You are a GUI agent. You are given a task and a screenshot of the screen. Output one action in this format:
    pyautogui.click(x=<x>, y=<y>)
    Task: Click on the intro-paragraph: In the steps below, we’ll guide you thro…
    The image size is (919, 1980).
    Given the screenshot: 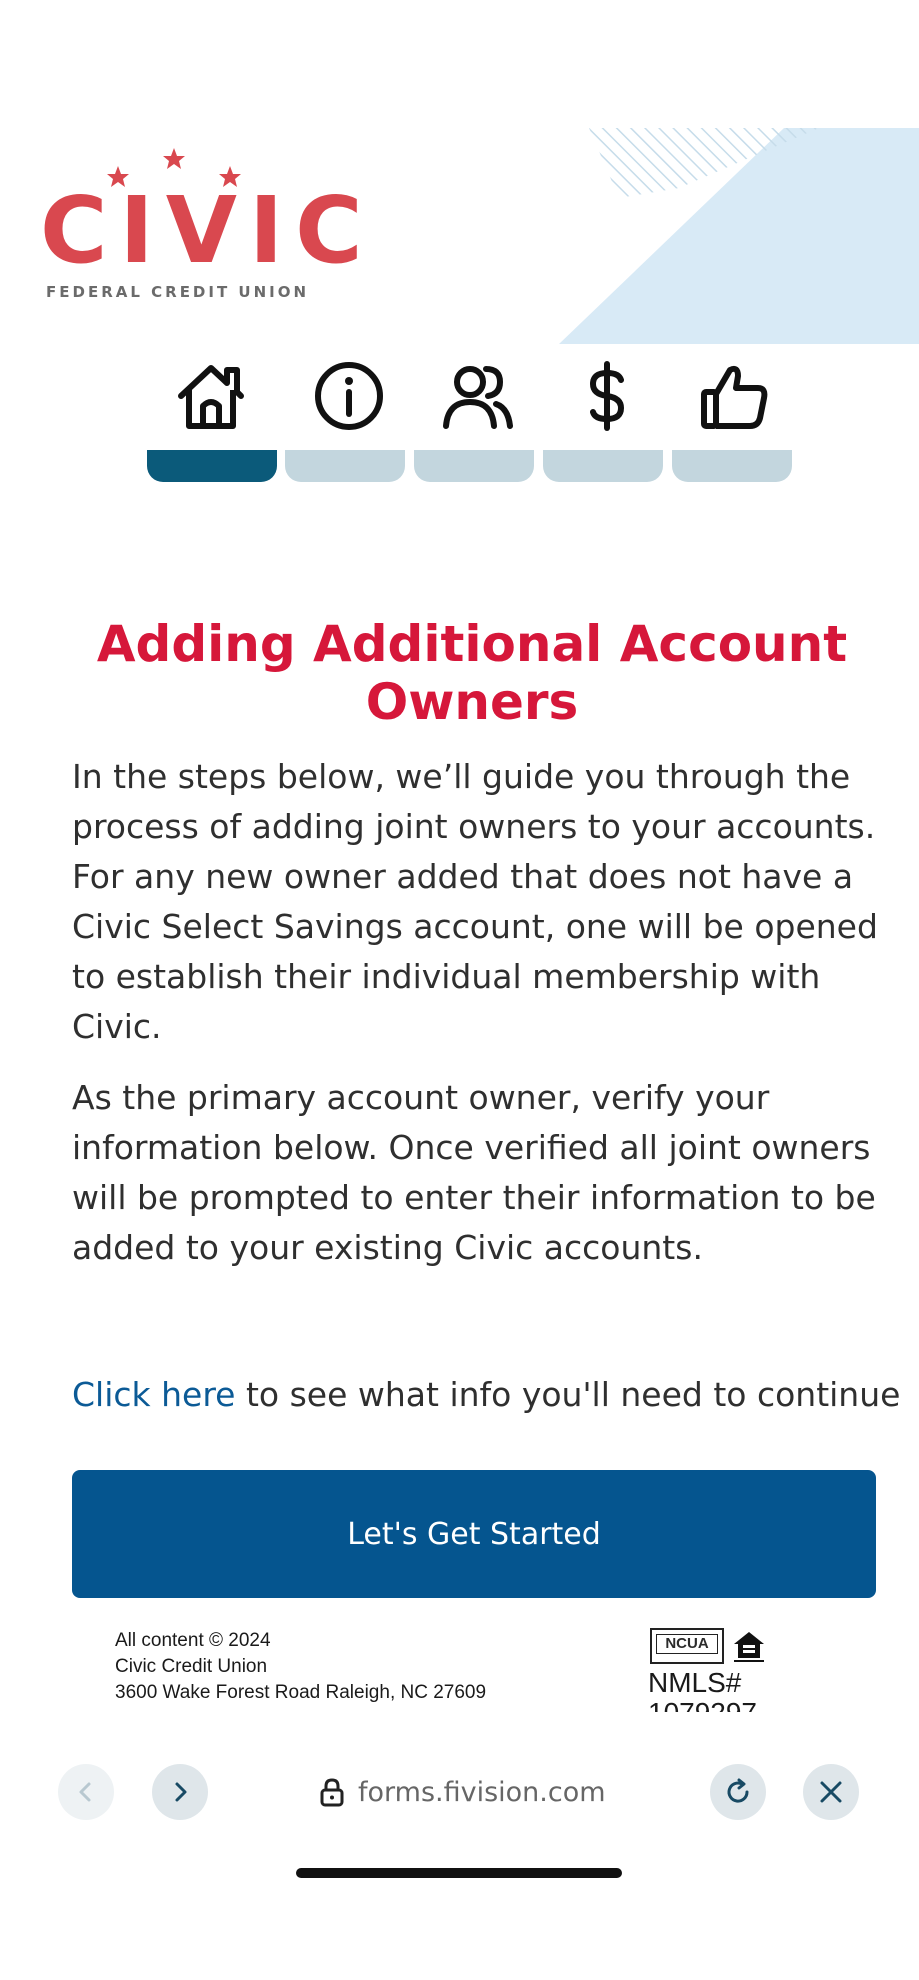 What is the action you would take?
    pyautogui.click(x=475, y=901)
    